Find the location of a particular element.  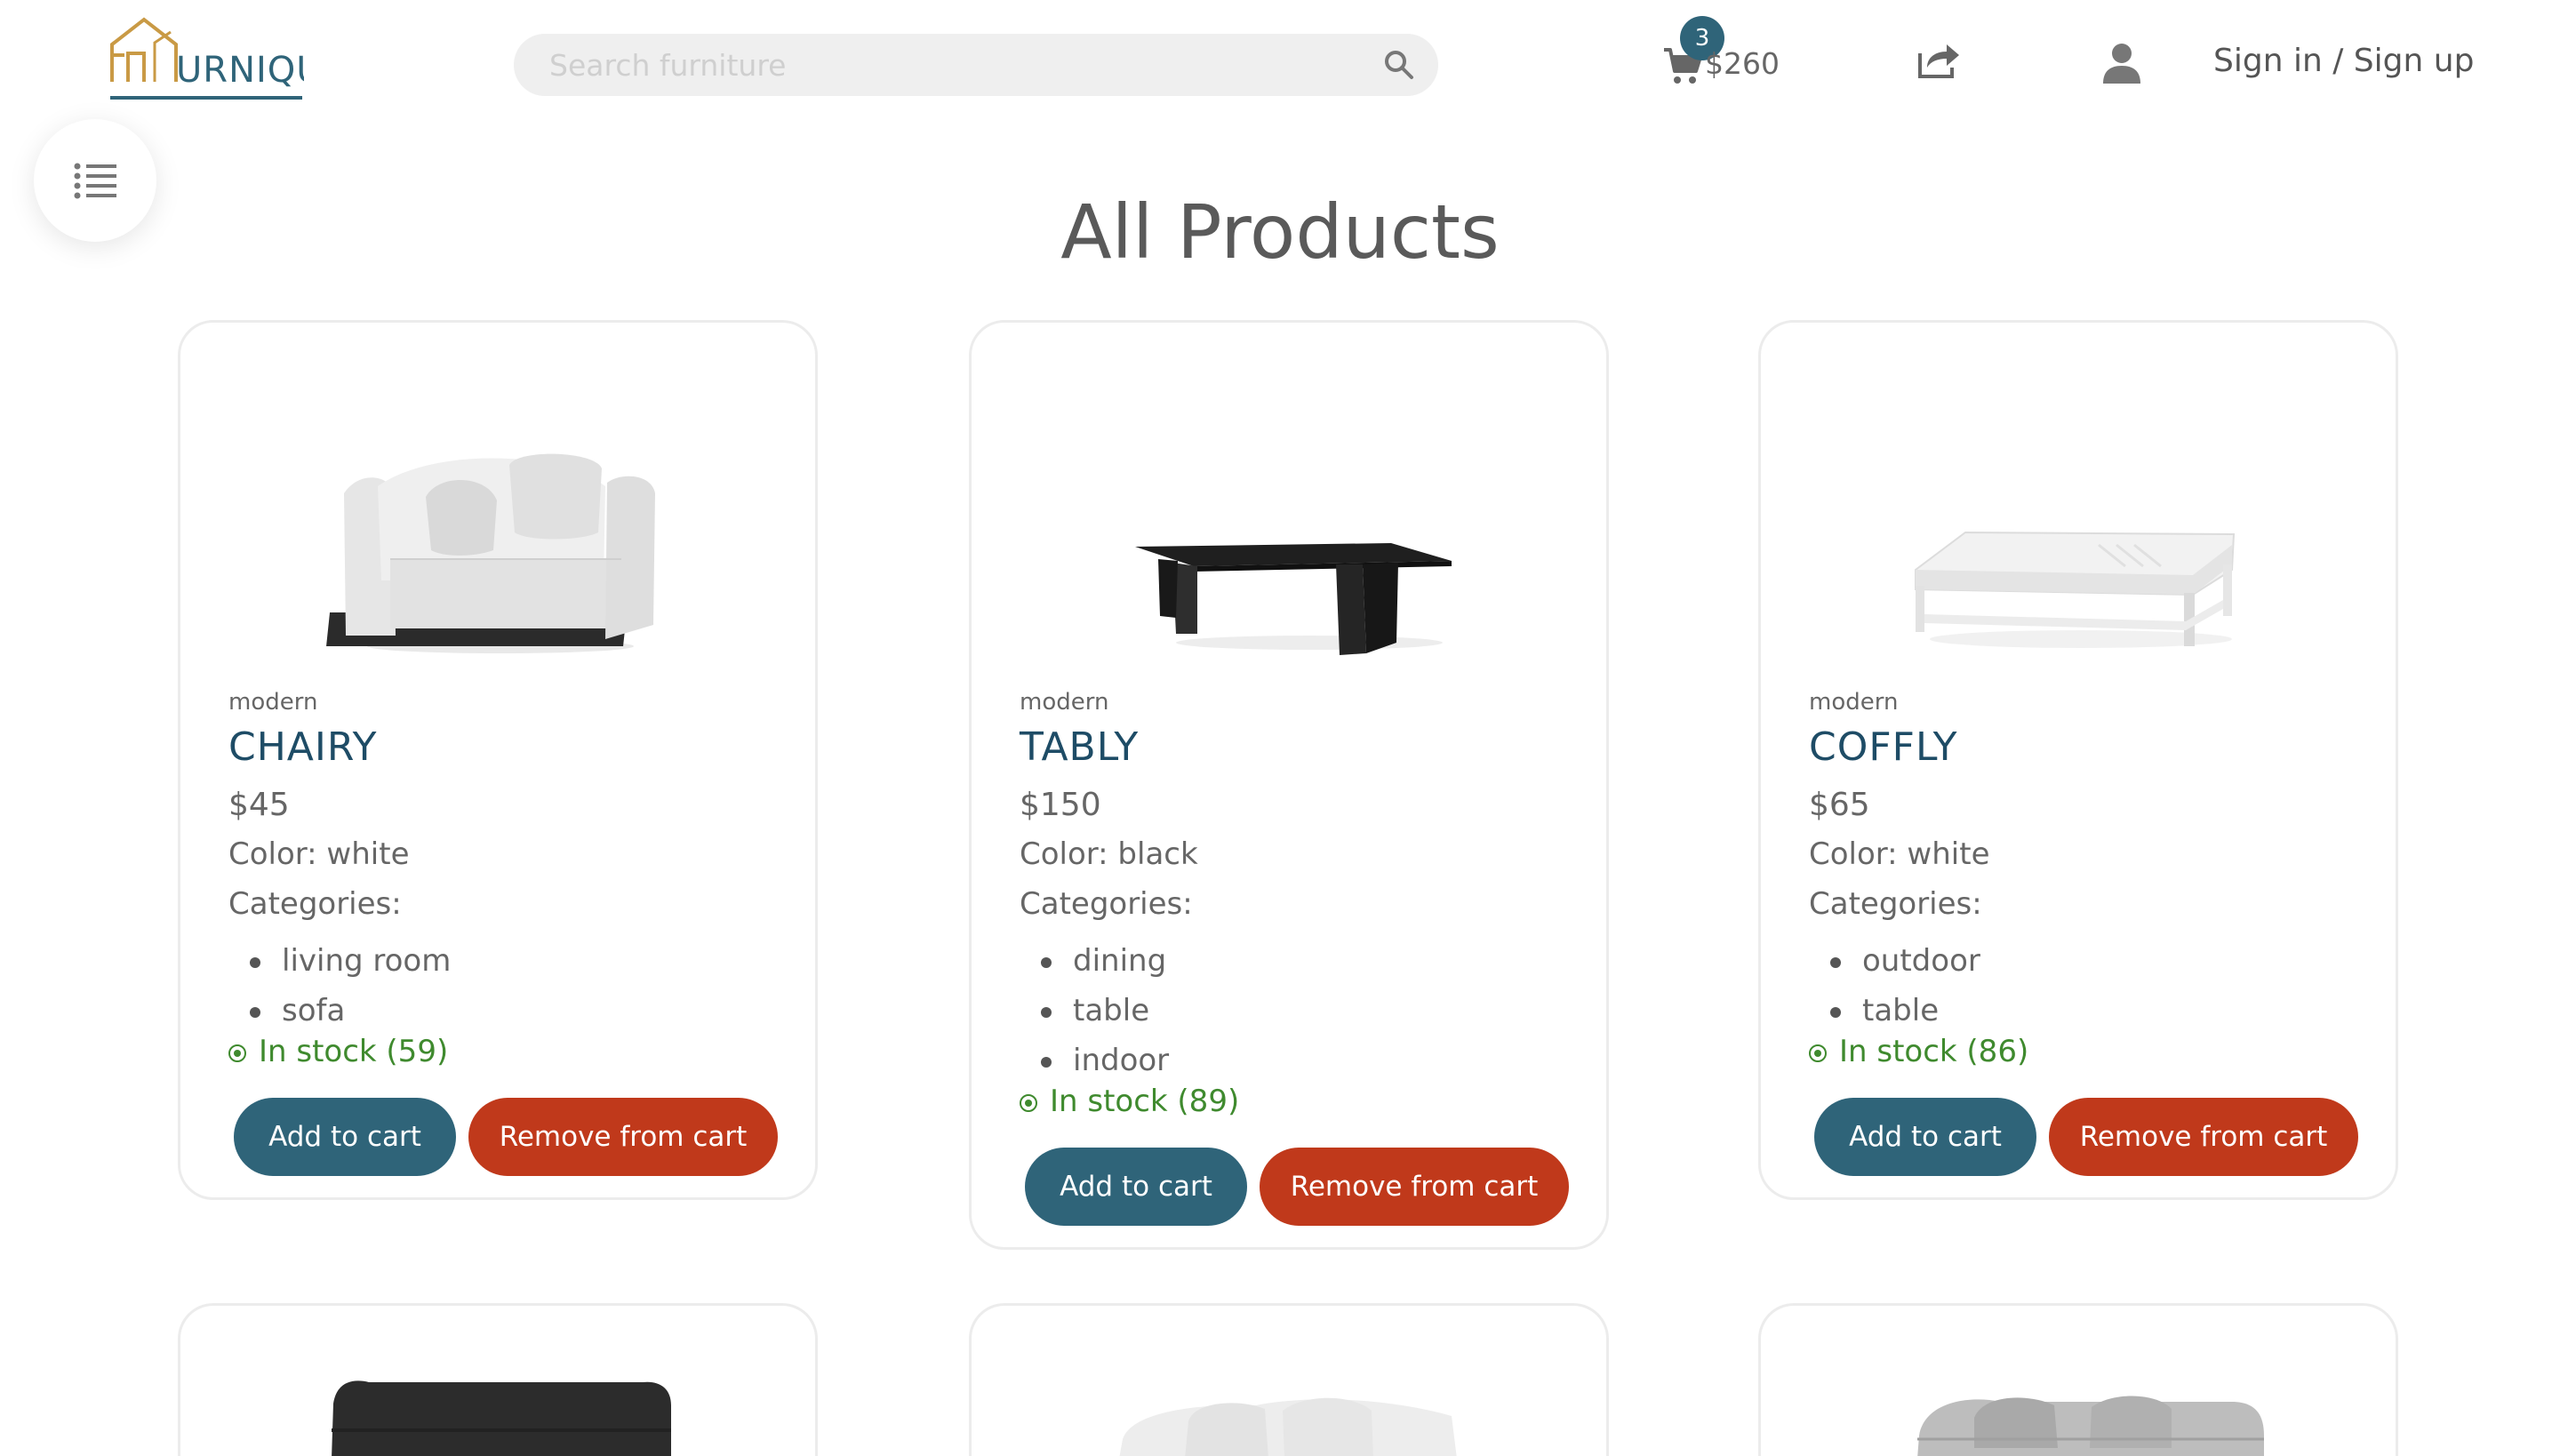

search-icon is located at coordinates (1399, 65).